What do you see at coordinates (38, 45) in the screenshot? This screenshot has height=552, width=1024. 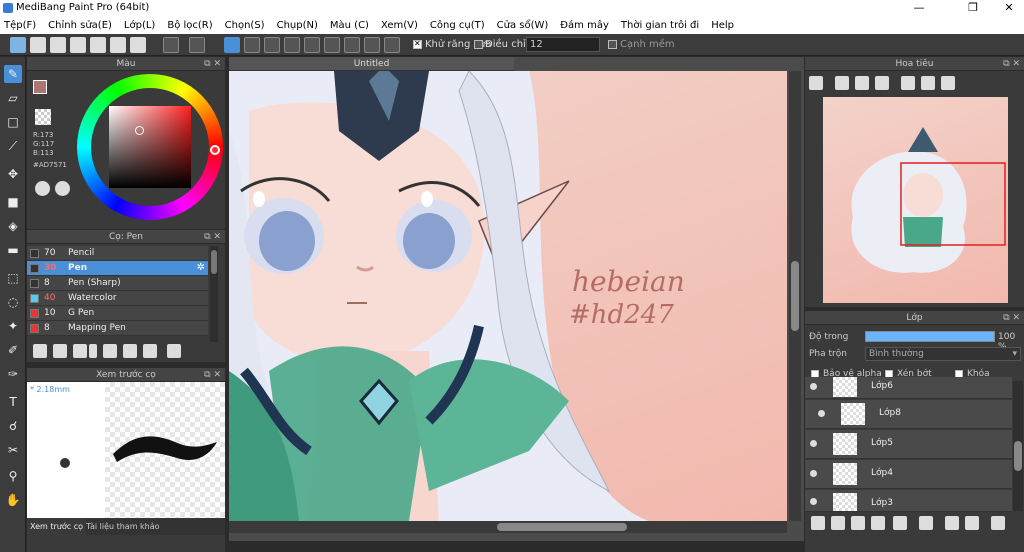 I see `export-icon` at bounding box center [38, 45].